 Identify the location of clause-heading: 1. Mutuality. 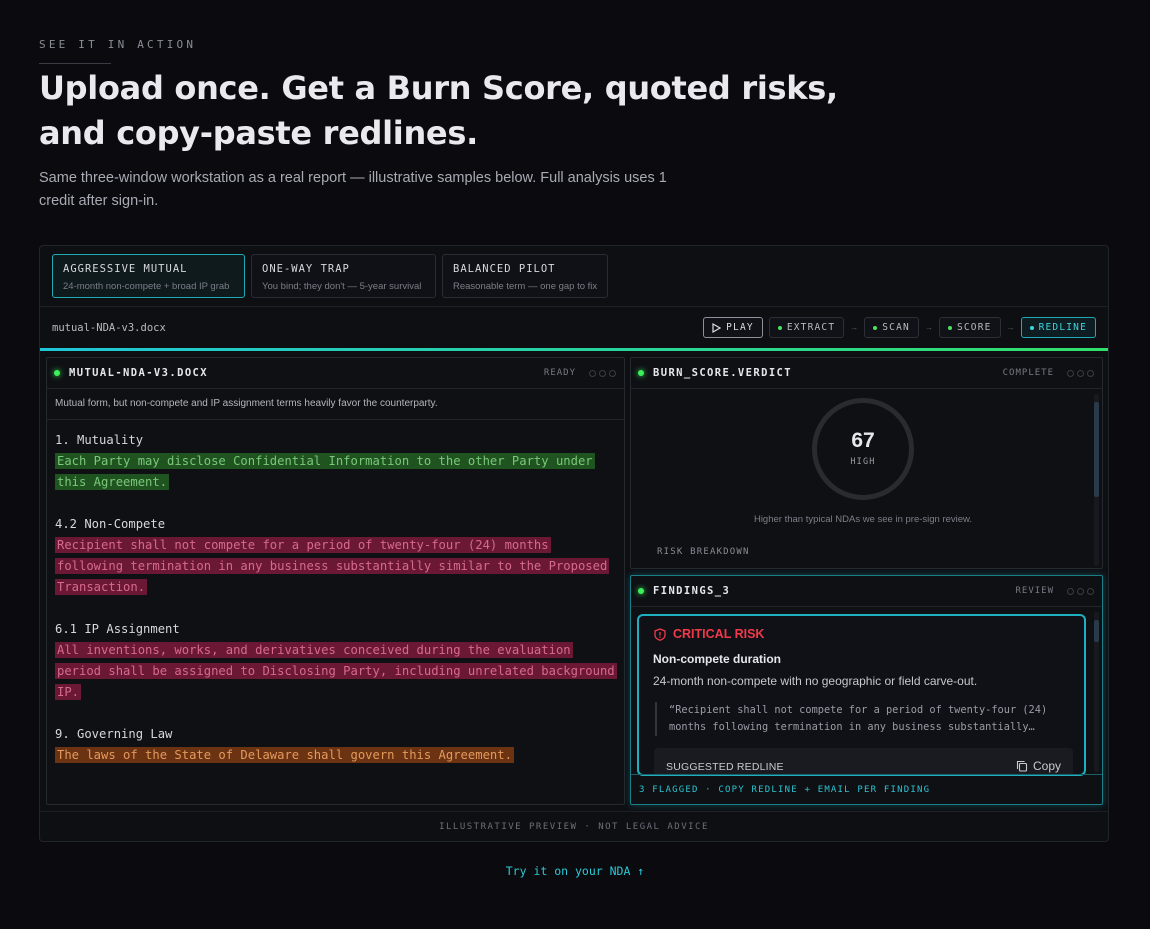
(99, 440).